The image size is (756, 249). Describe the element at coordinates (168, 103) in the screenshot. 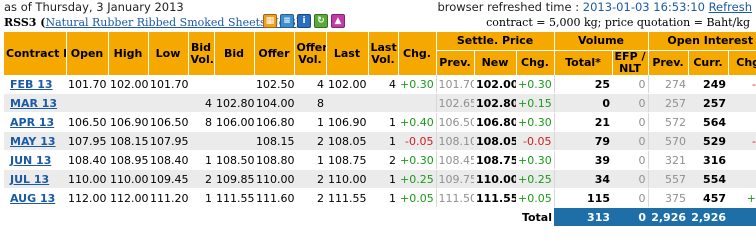

I see `cell-low` at that location.